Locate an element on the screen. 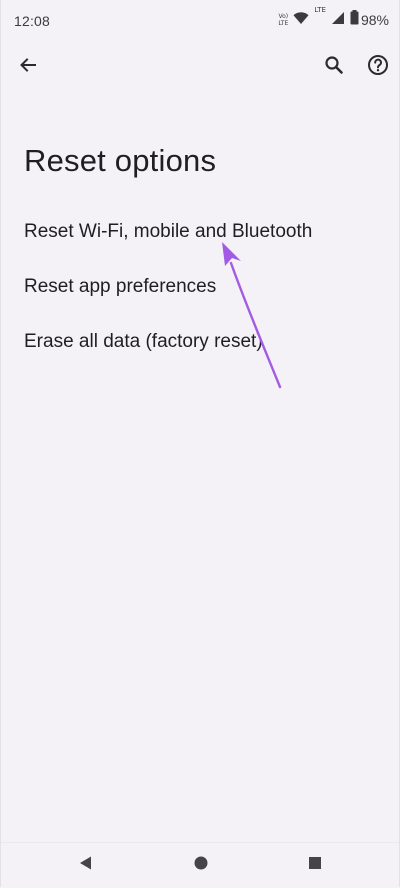  nav-recents-button is located at coordinates (315, 865).